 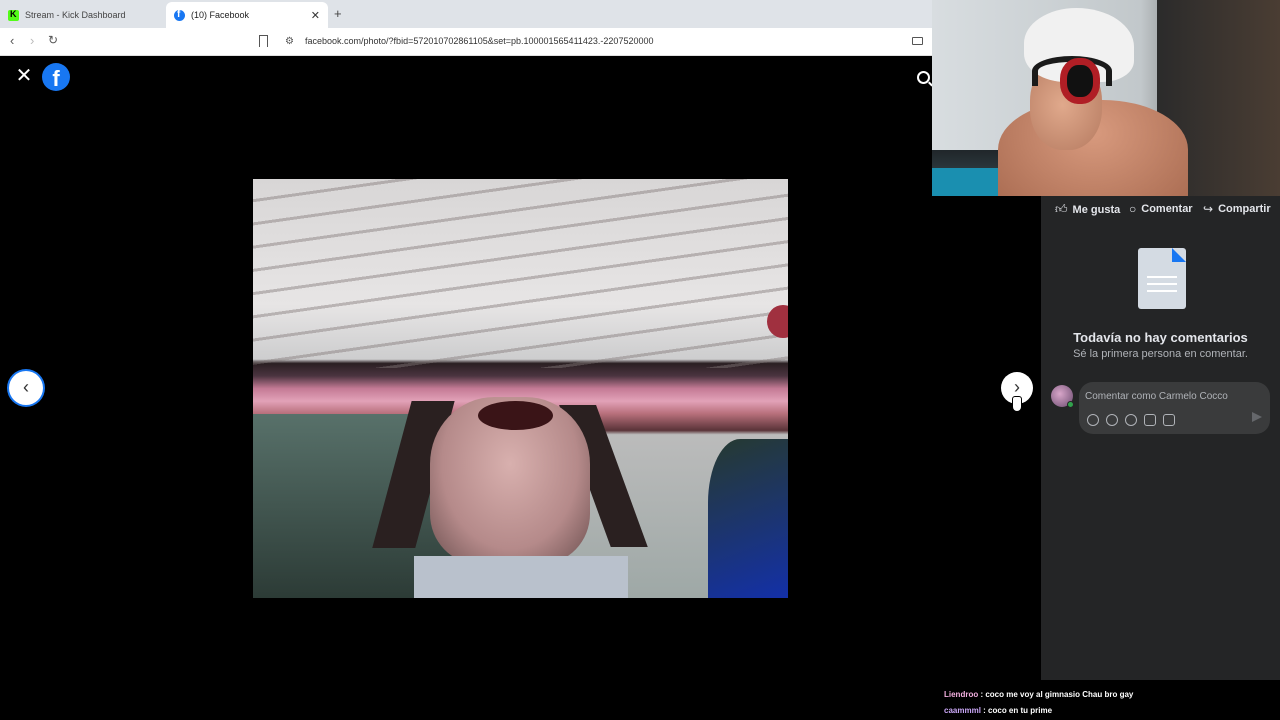 What do you see at coordinates (1061, 209) in the screenshot?
I see `thumbs-up-icon: 👍︎` at bounding box center [1061, 209].